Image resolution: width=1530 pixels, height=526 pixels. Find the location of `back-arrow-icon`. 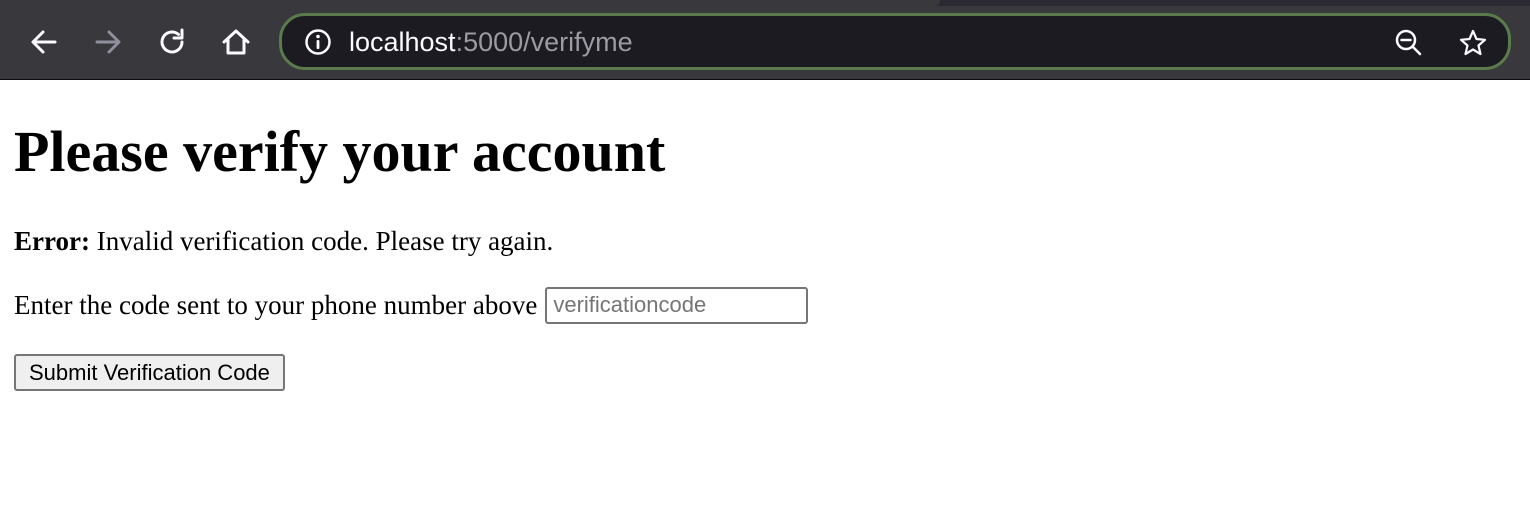

back-arrow-icon is located at coordinates (44, 42).